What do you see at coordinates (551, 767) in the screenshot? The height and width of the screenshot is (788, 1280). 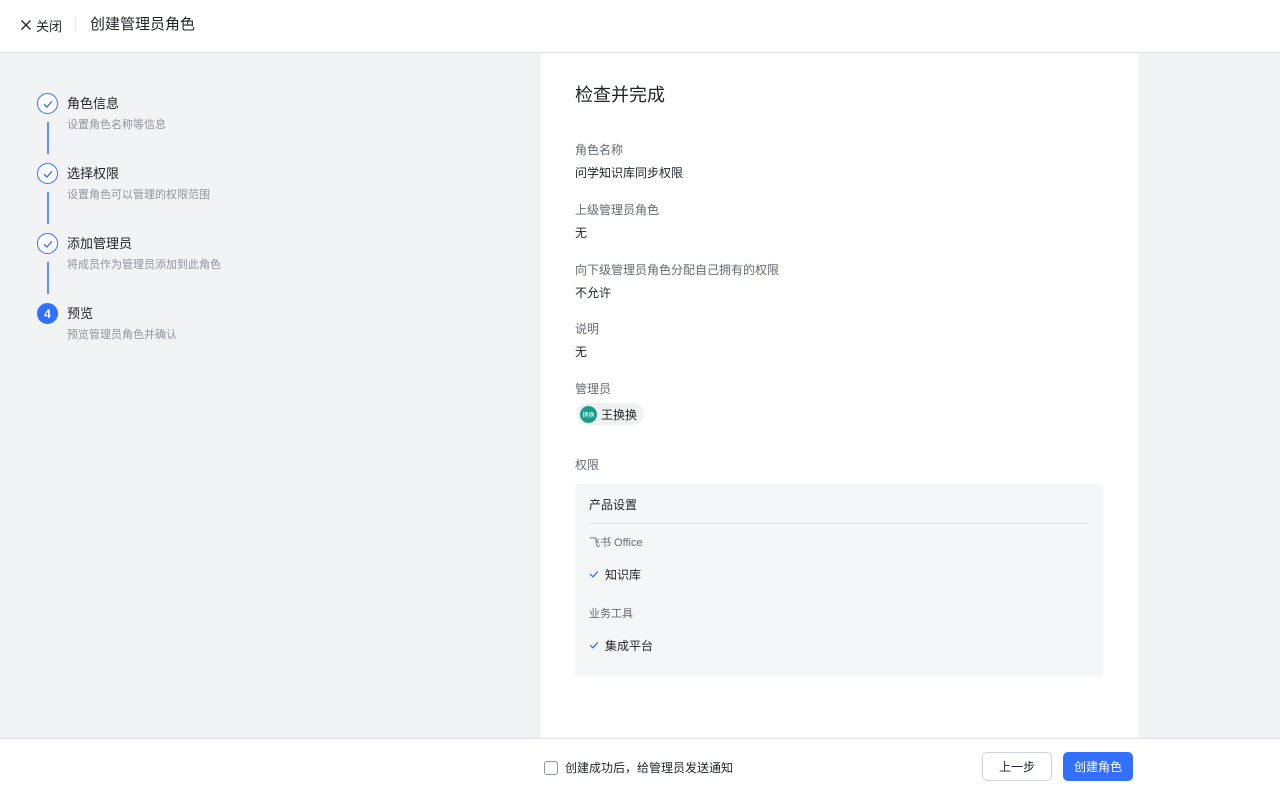 I see `notify-checkbox` at bounding box center [551, 767].